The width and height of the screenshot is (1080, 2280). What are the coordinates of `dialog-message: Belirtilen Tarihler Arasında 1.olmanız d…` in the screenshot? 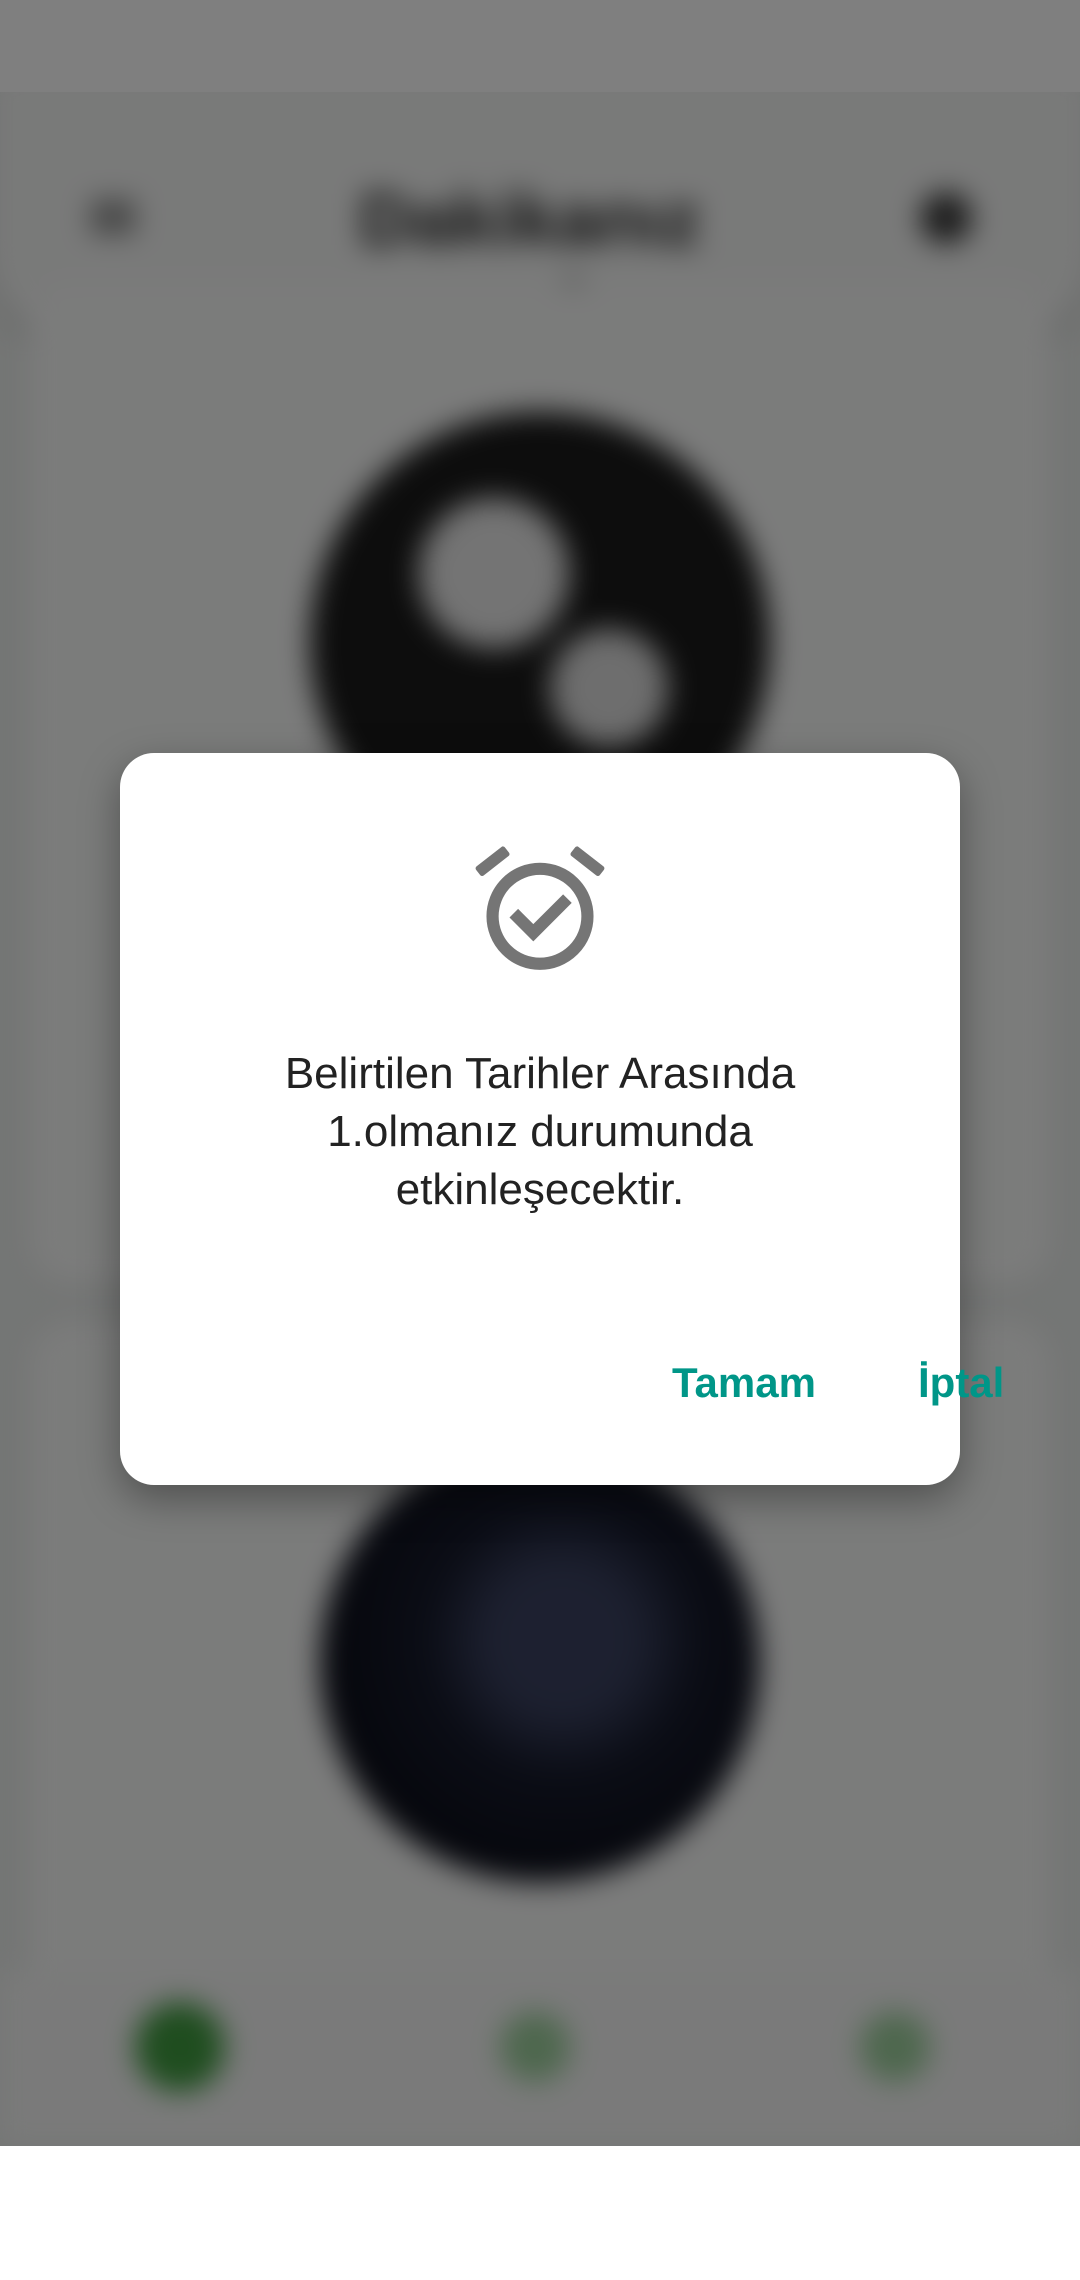 It's located at (540, 1131).